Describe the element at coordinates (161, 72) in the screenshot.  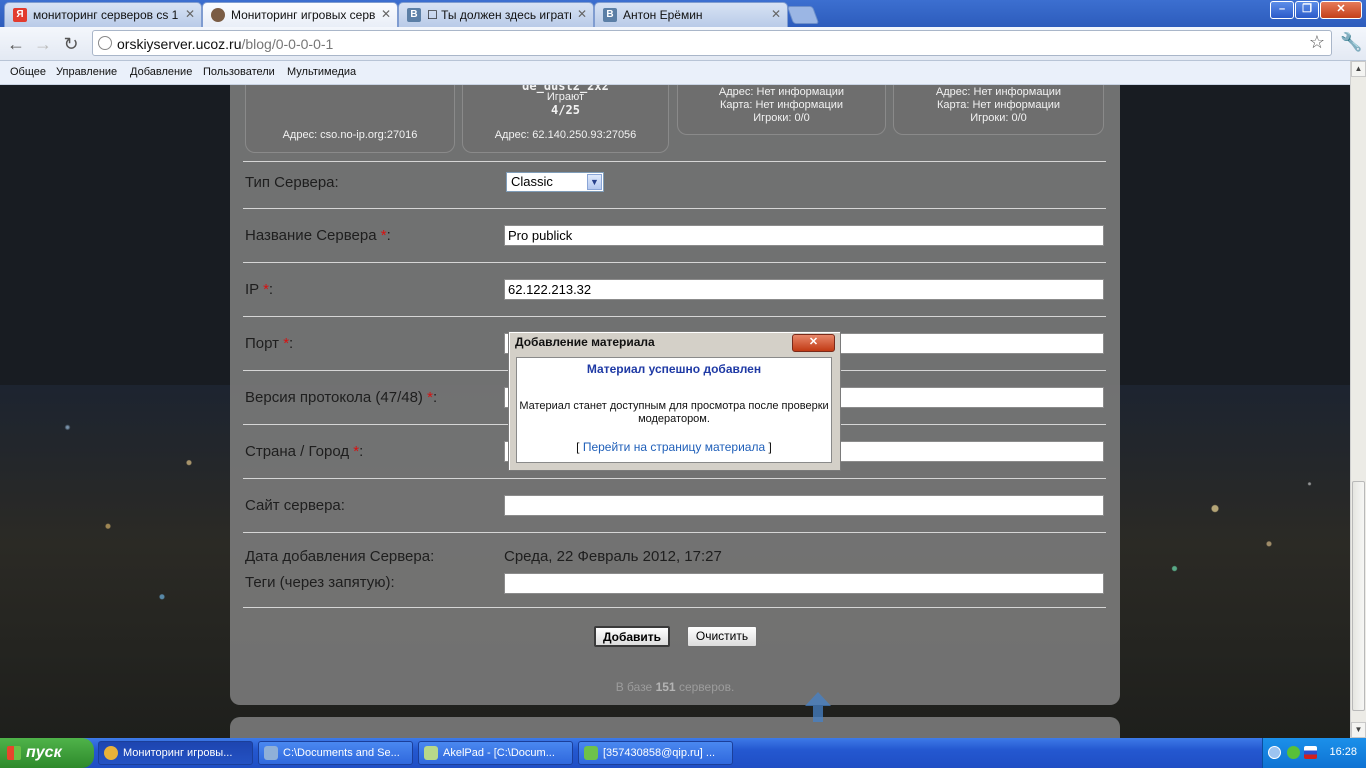
I see `menu-add: Добавление` at that location.